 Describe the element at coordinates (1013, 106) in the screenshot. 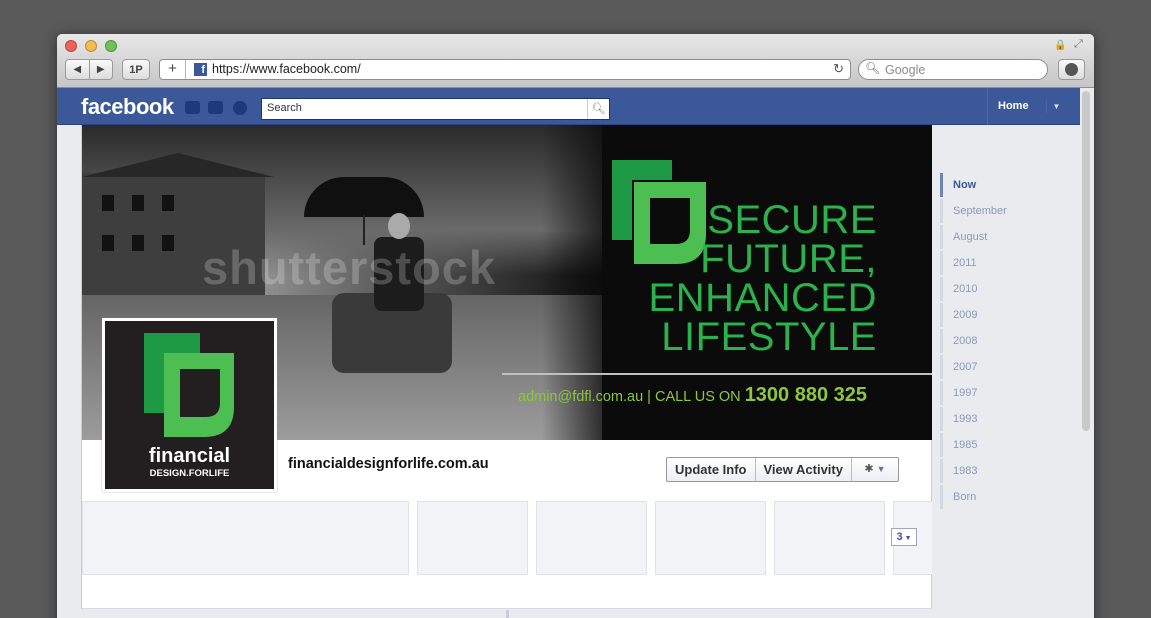

I see `home-link: Home` at that location.